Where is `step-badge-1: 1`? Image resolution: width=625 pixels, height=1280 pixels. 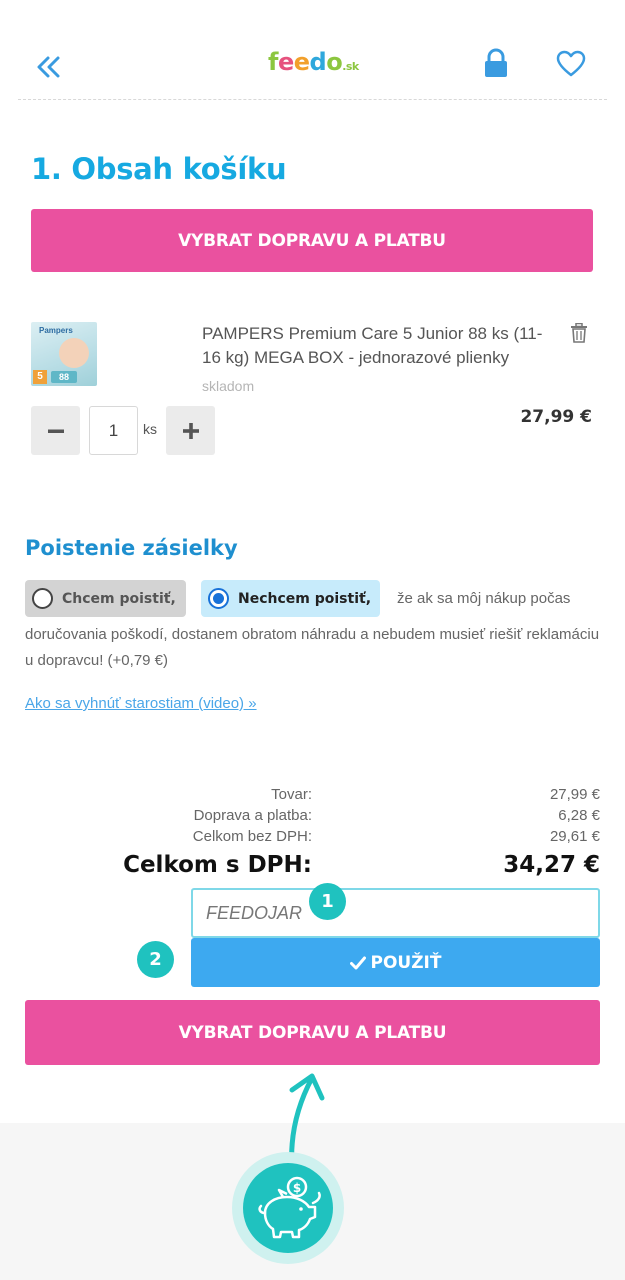 step-badge-1: 1 is located at coordinates (327, 901).